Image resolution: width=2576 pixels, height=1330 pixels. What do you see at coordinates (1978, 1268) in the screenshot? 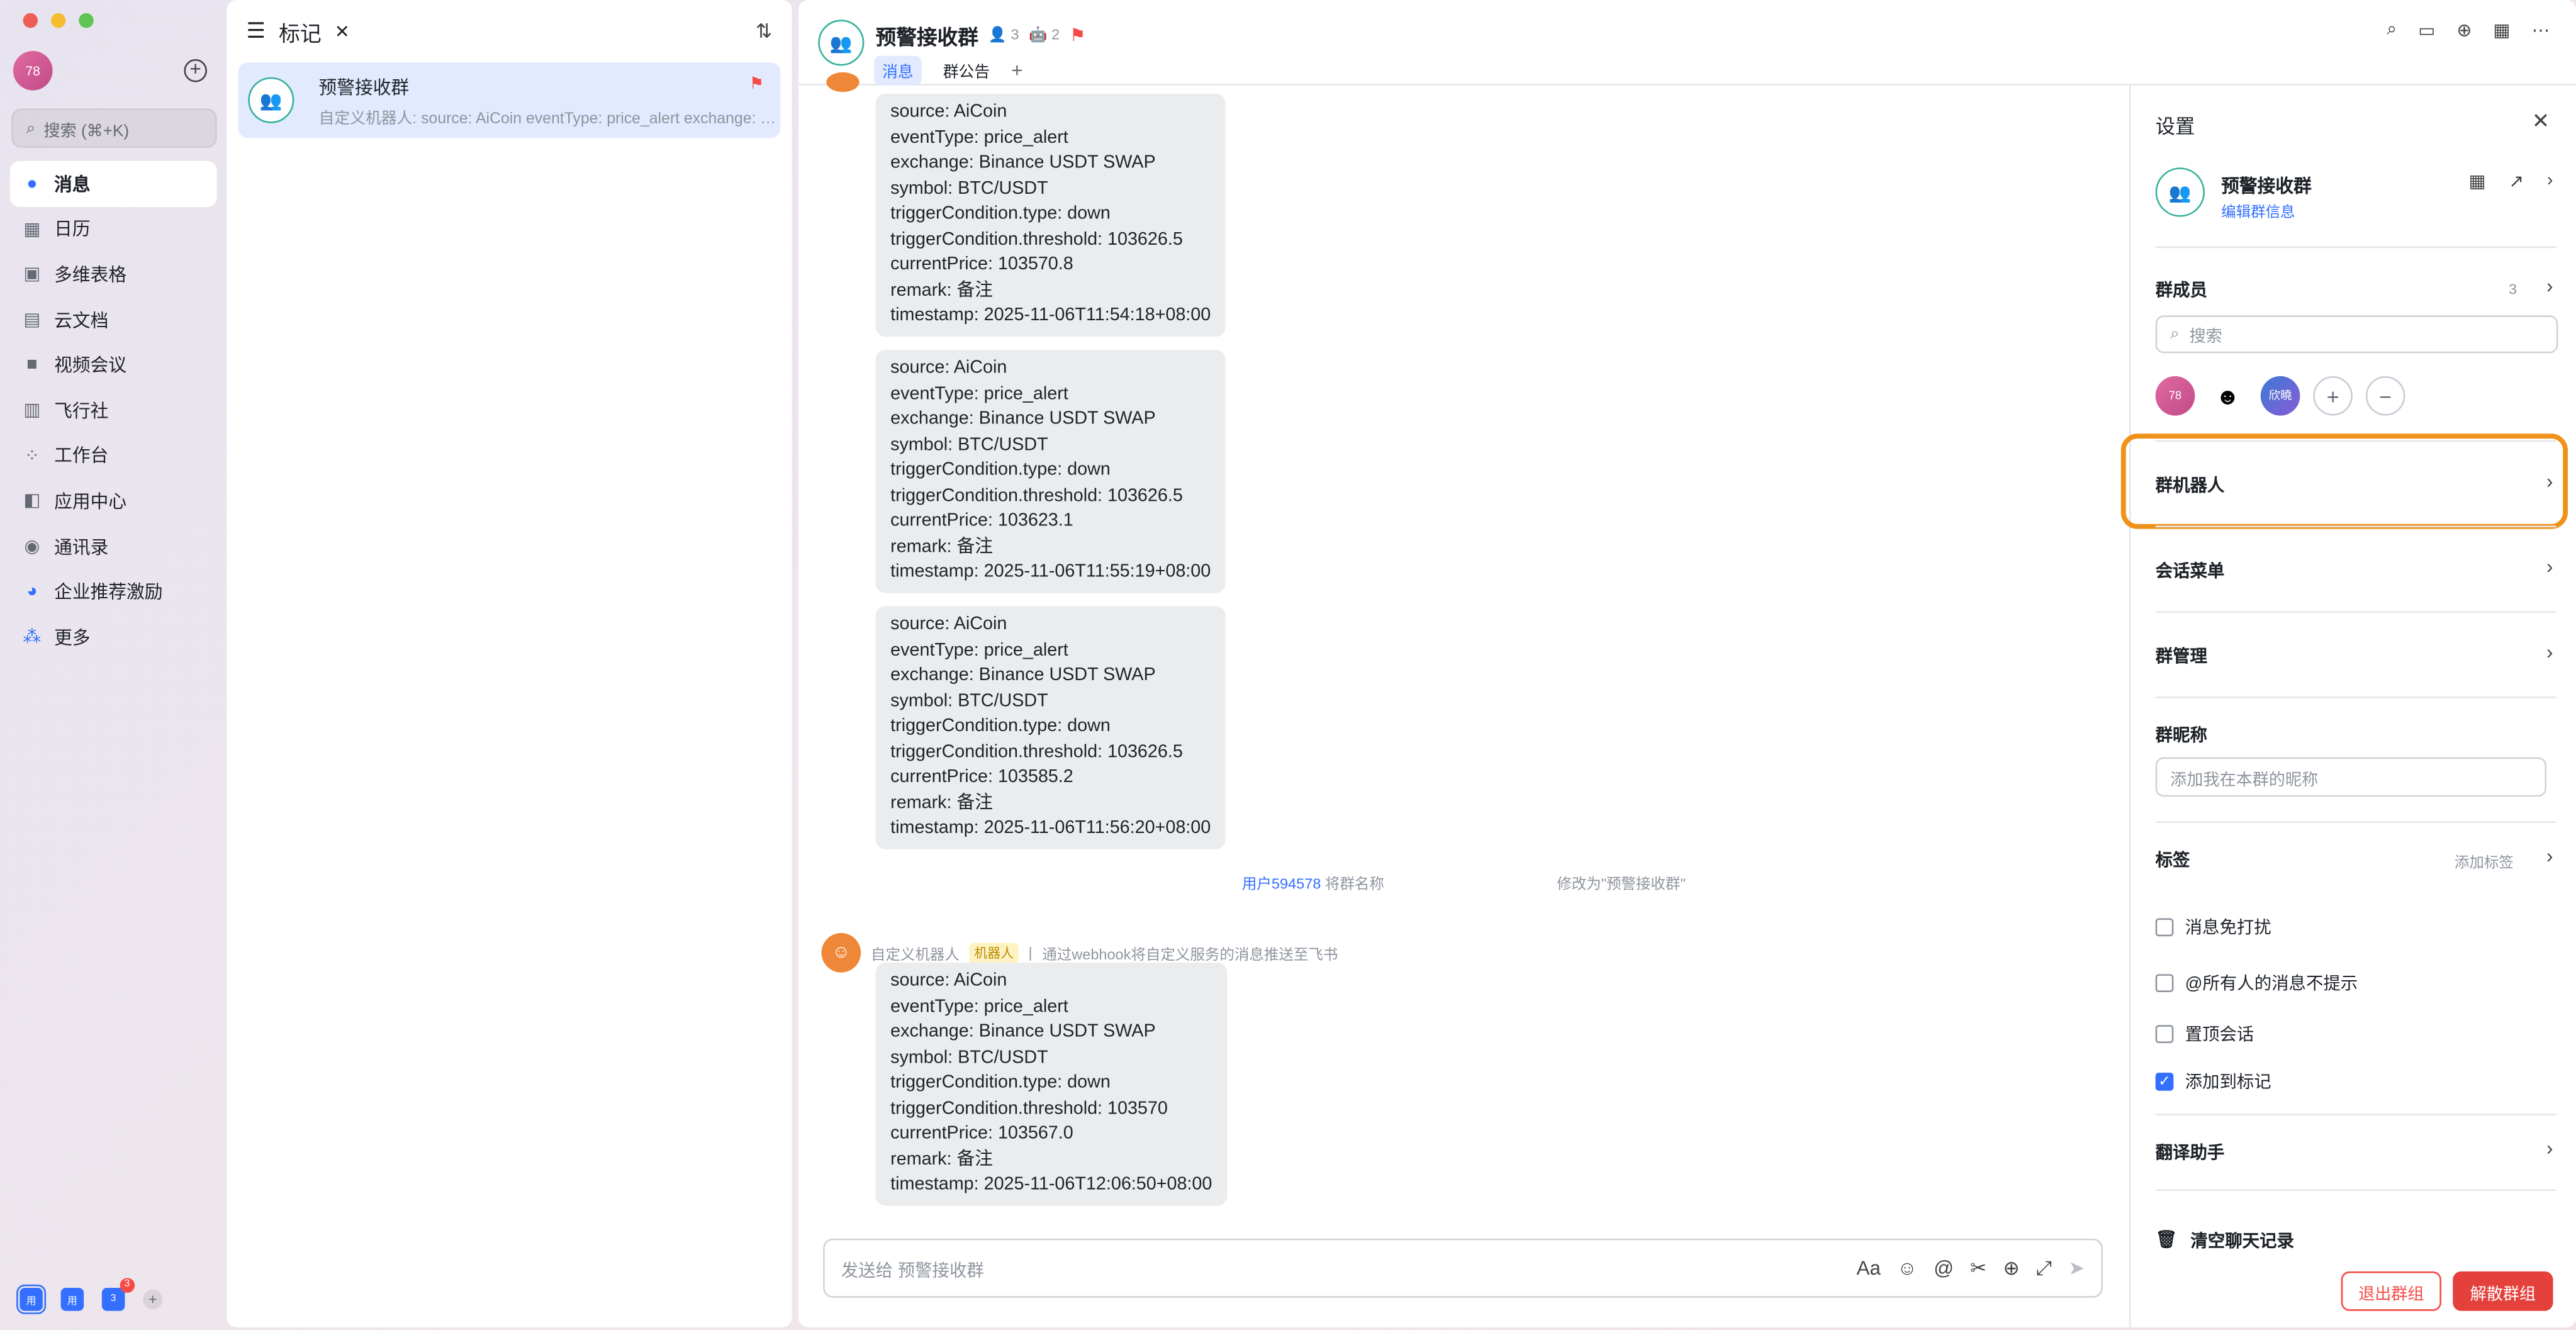
I see `scissors-icon: ✂` at bounding box center [1978, 1268].